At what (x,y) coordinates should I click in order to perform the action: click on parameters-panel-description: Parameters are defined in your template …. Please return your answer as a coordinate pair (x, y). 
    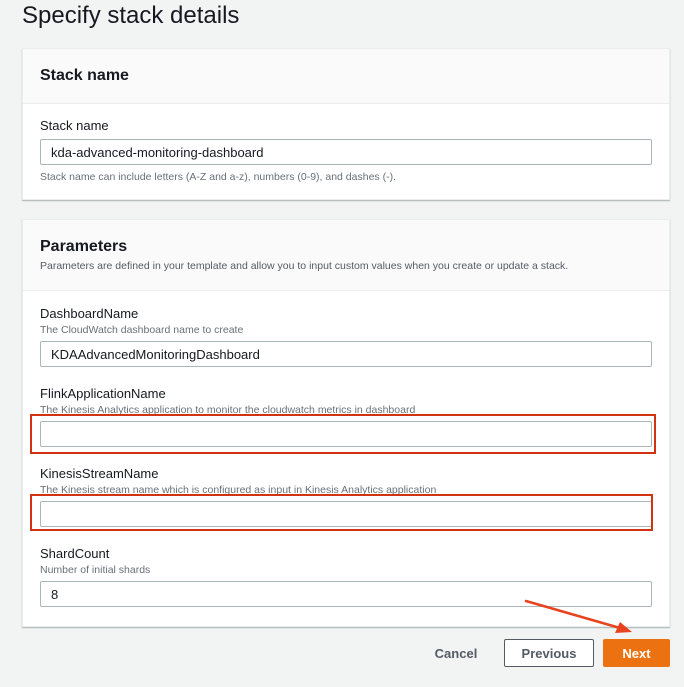
    Looking at the image, I should click on (304, 266).